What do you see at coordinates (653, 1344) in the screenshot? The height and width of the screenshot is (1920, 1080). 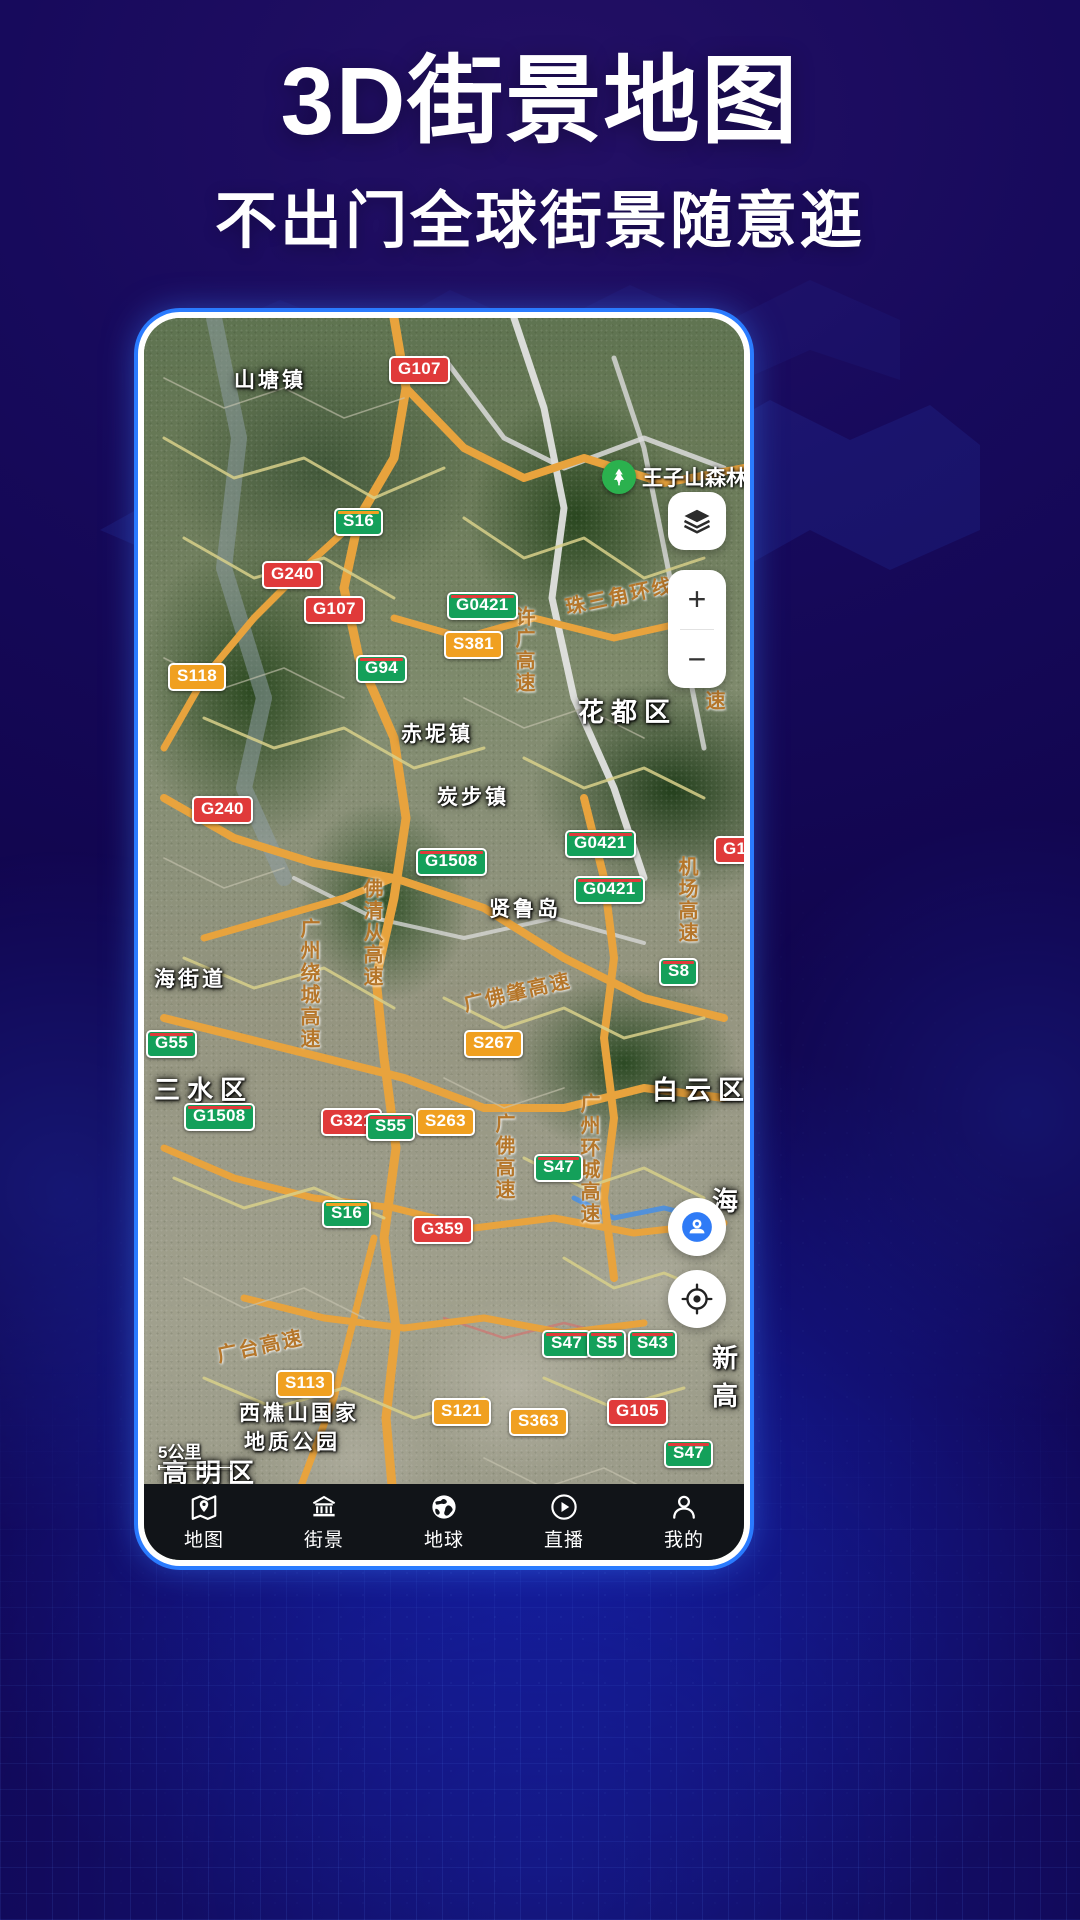 I see `route-shield: S43` at bounding box center [653, 1344].